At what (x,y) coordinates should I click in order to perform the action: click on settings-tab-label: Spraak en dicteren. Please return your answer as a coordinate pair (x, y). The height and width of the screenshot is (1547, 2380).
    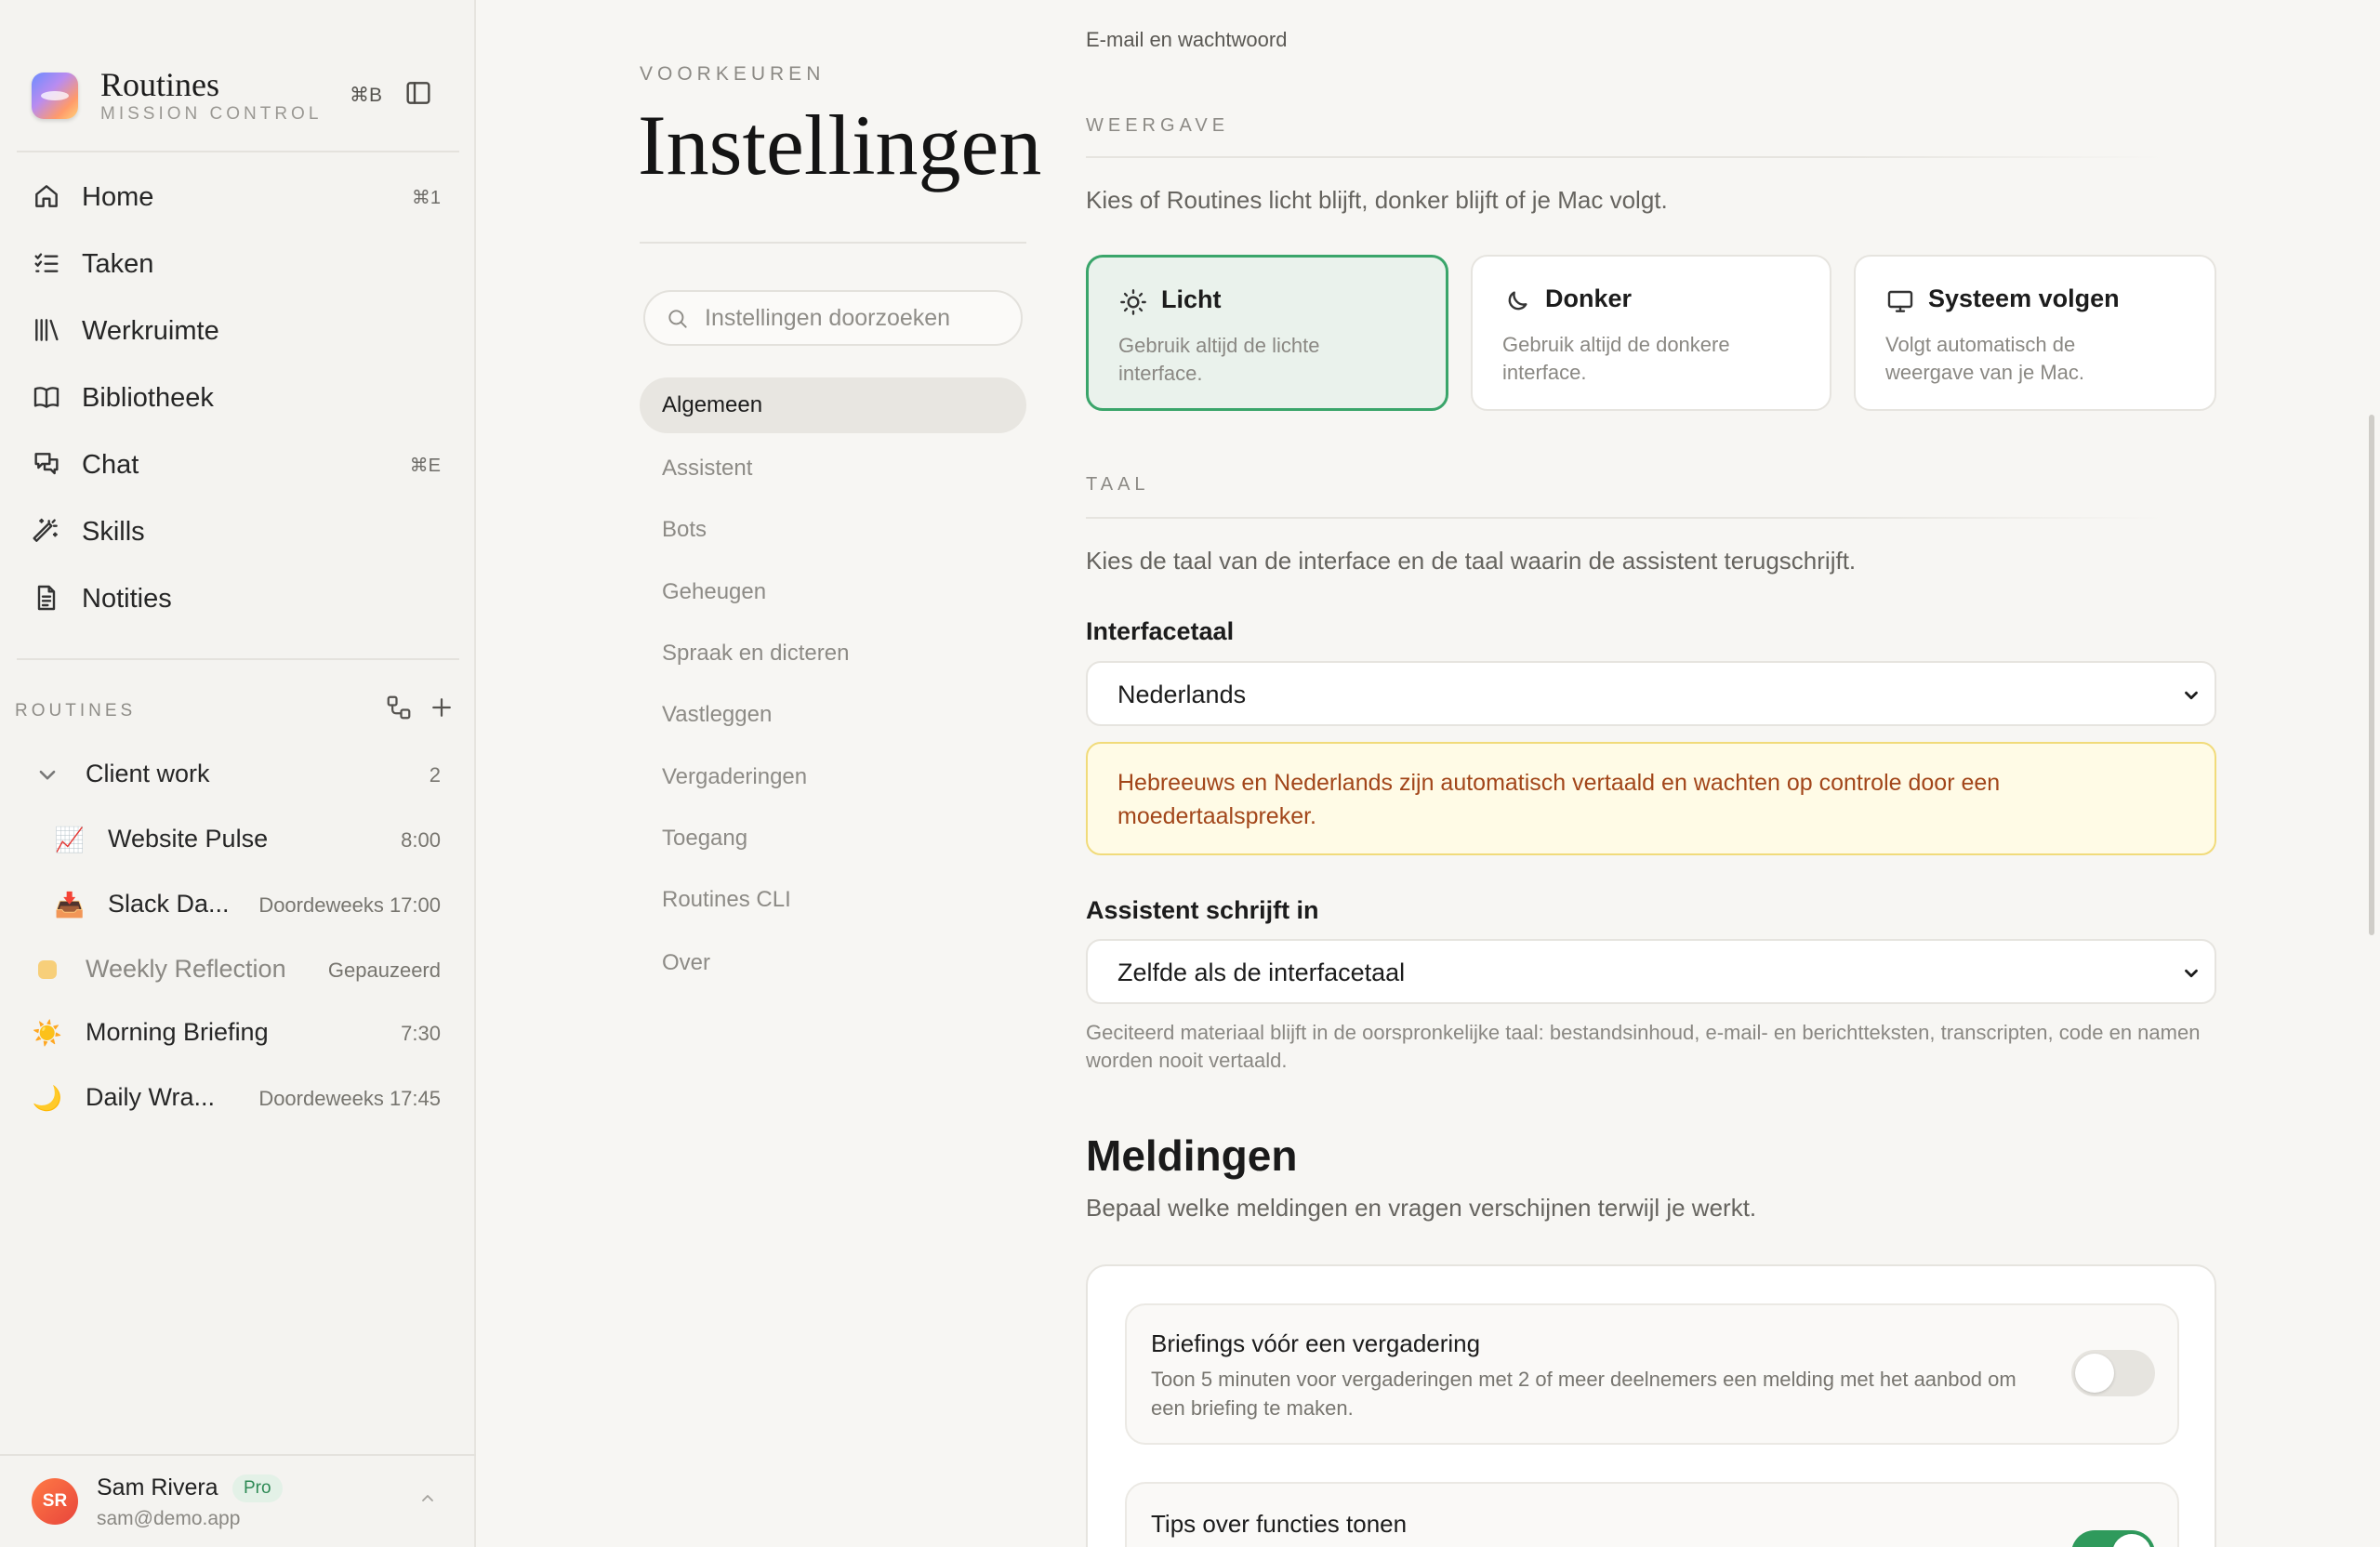
    Looking at the image, I should click on (756, 653).